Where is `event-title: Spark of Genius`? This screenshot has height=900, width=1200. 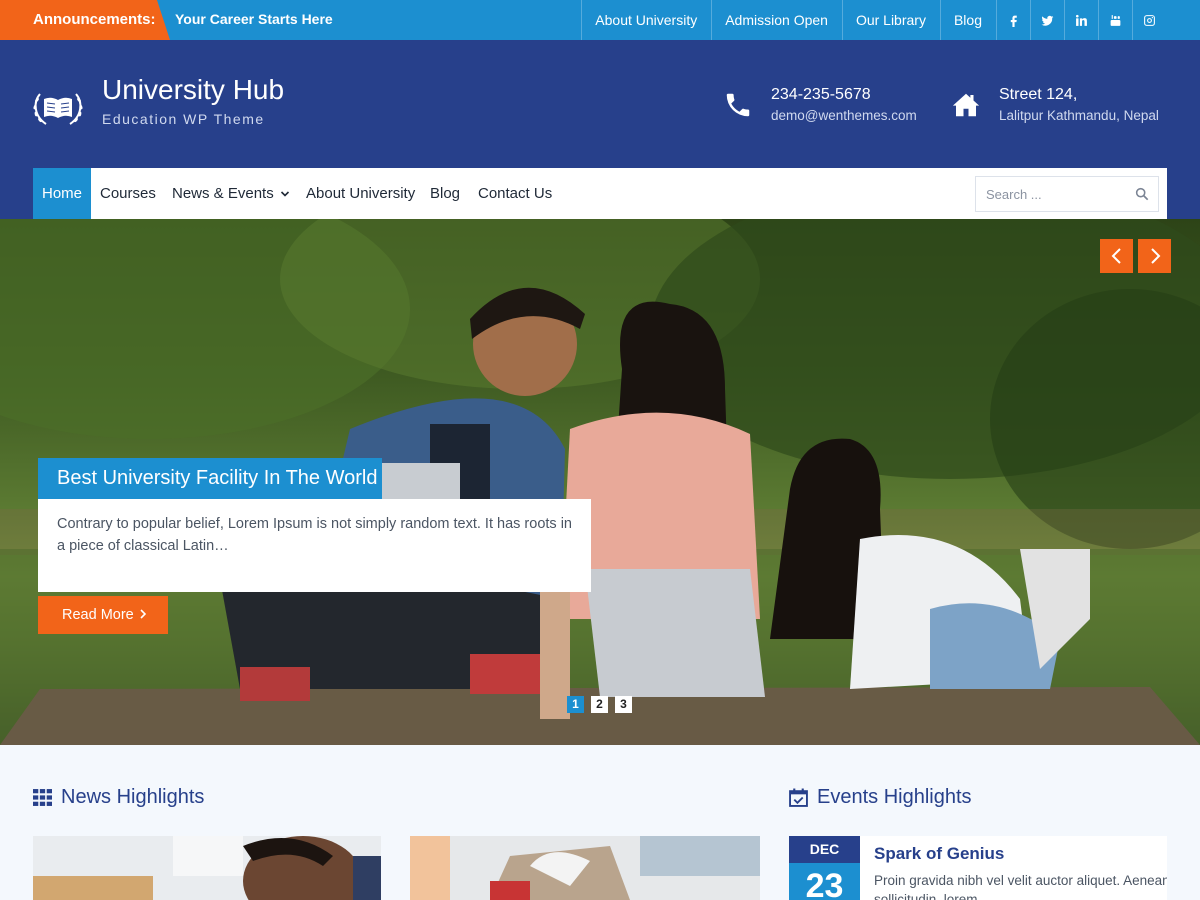 event-title: Spark of Genius is located at coordinates (939, 854).